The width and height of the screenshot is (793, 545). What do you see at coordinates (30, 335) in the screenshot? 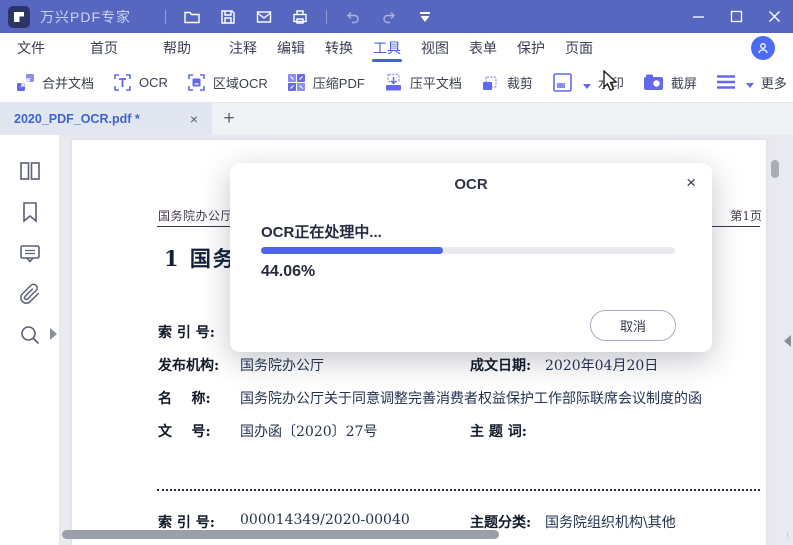
I see `search-icon` at bounding box center [30, 335].